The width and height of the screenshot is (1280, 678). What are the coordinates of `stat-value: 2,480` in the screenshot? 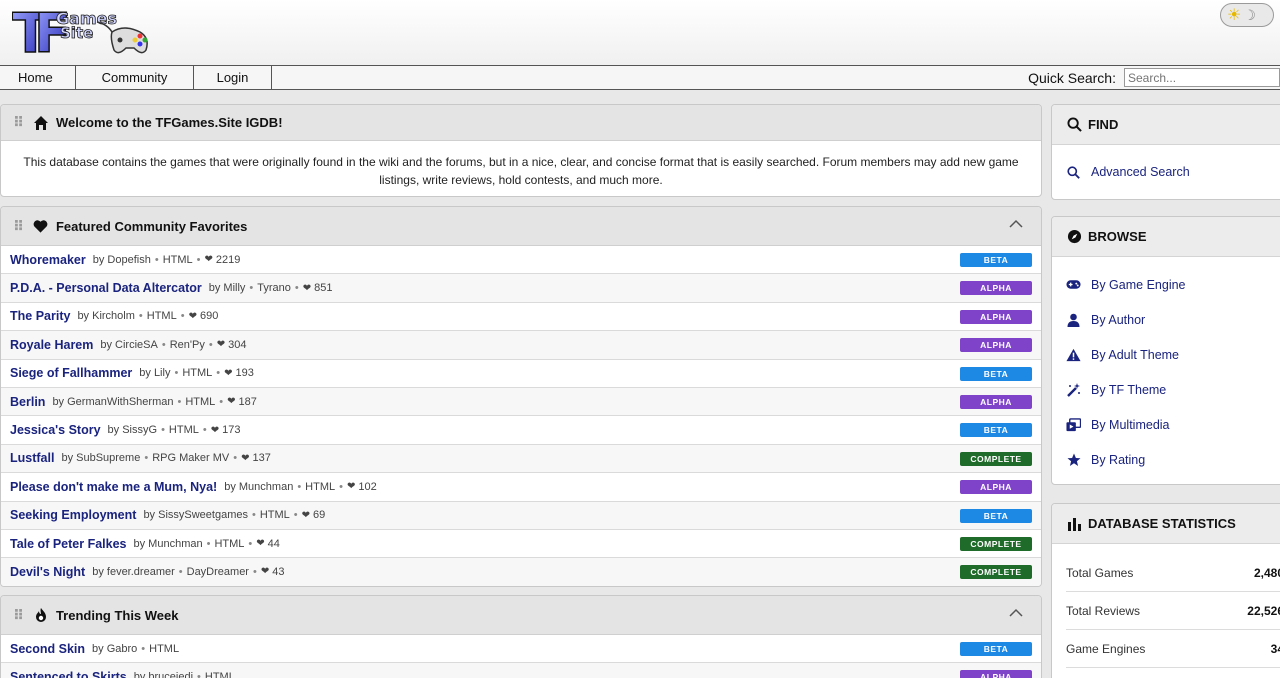 It's located at (1266, 572).